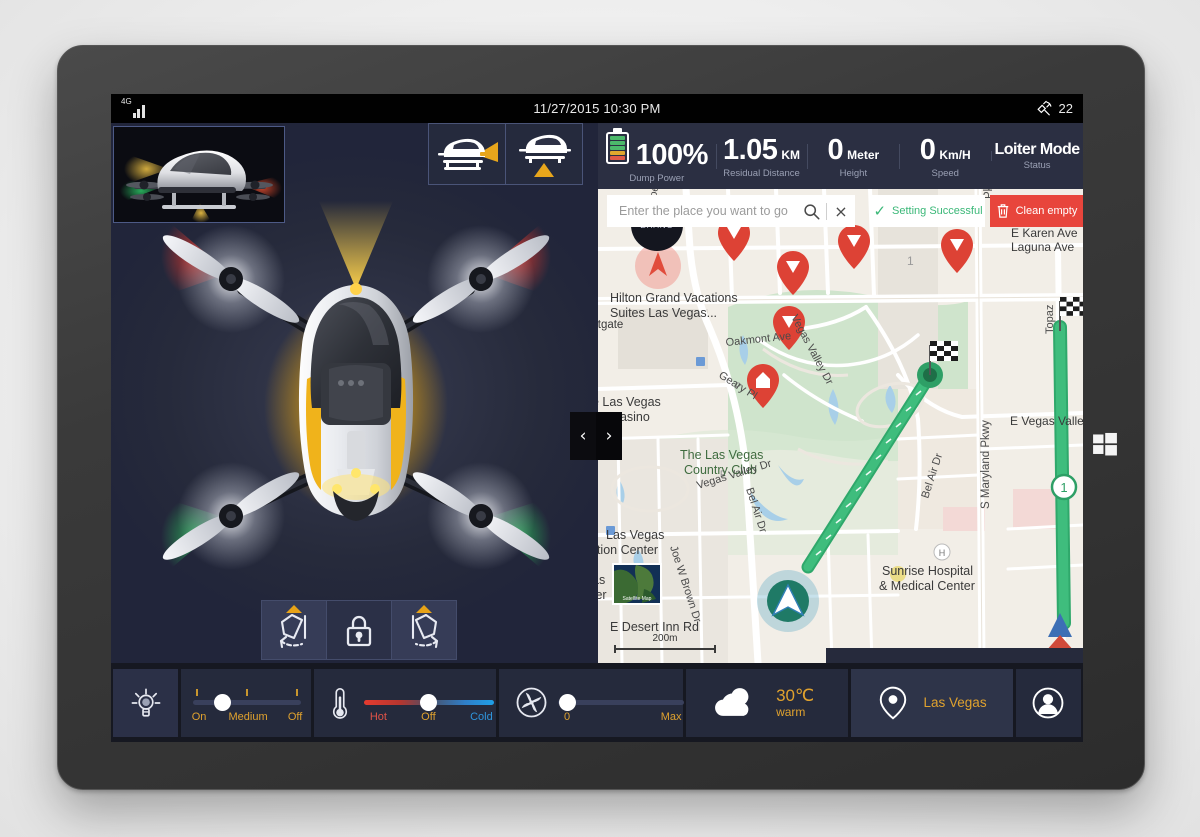 The width and height of the screenshot is (1200, 837). I want to click on status-bar: 4G 11/27/2015 10:30 PM 22, so click(597, 108).